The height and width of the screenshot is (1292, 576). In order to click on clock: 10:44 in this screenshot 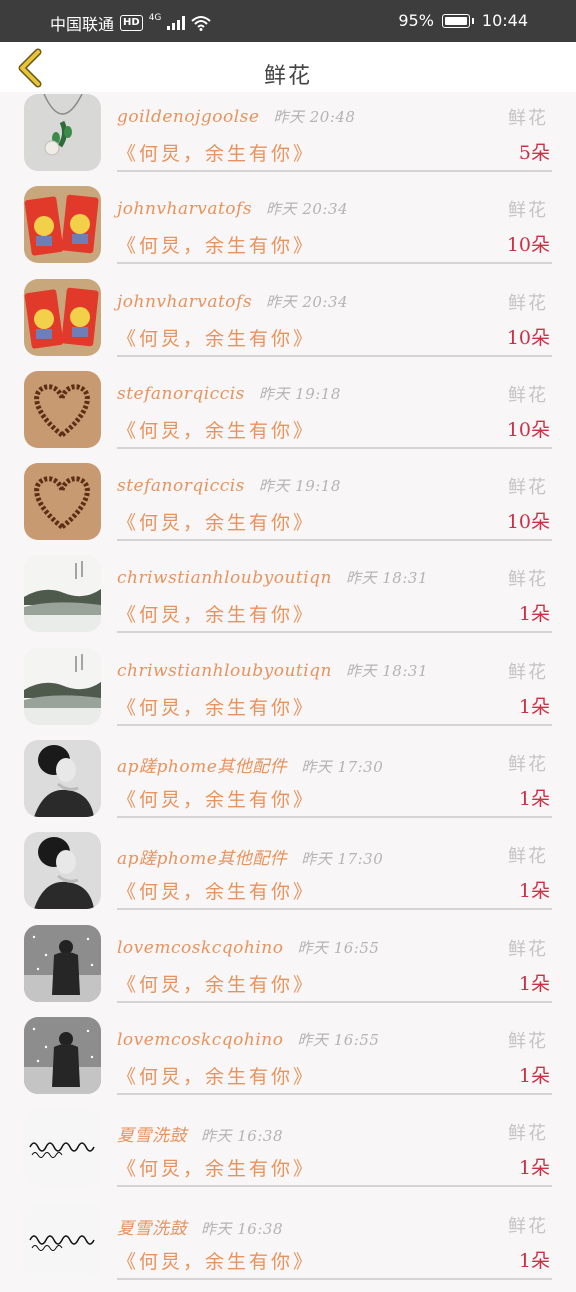, I will do `click(504, 20)`.